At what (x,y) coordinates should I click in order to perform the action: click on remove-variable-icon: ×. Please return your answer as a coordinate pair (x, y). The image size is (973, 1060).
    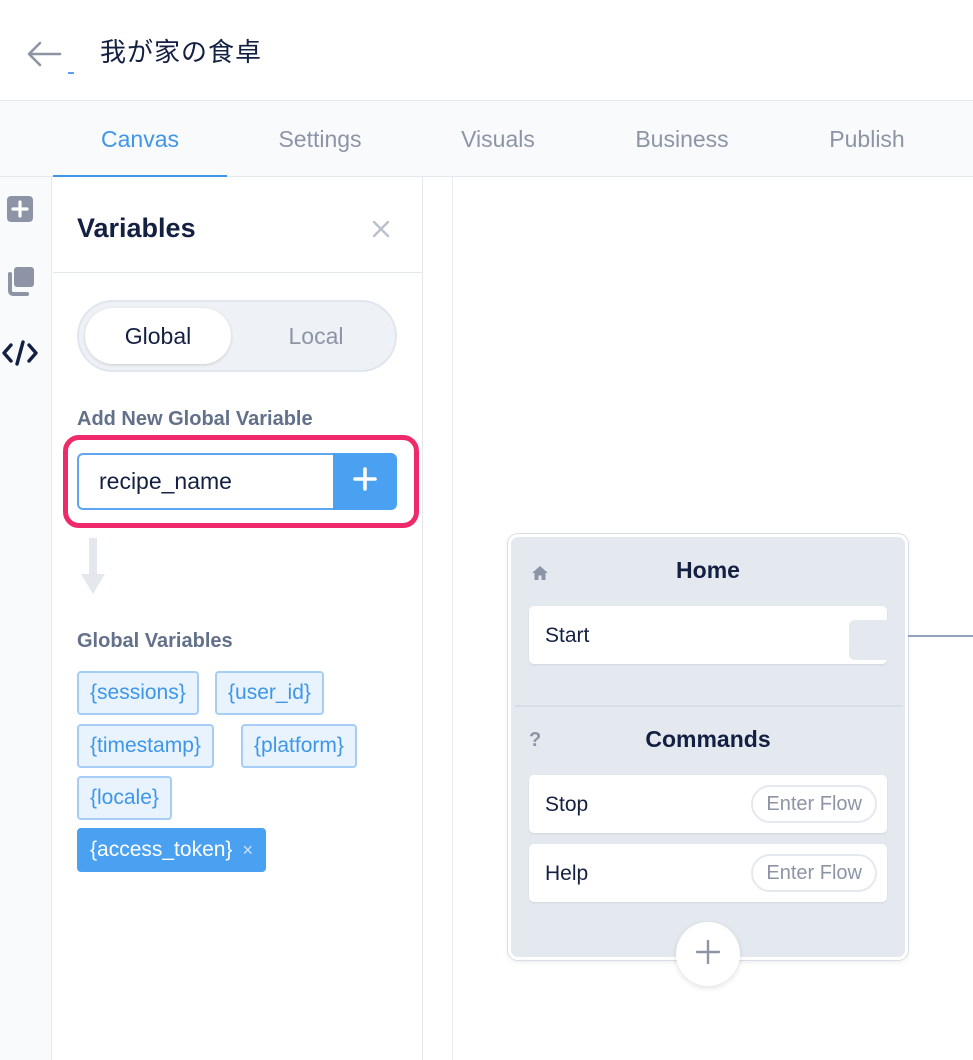
    Looking at the image, I should click on (247, 850).